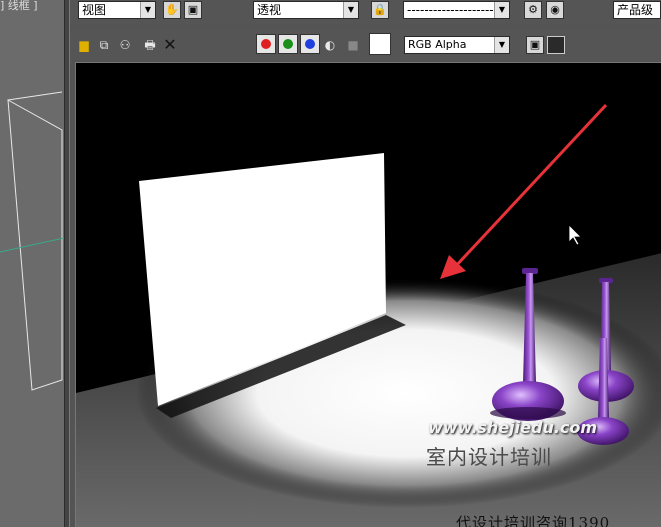  I want to click on render-mode-dropdown: 产品级, so click(637, 10).